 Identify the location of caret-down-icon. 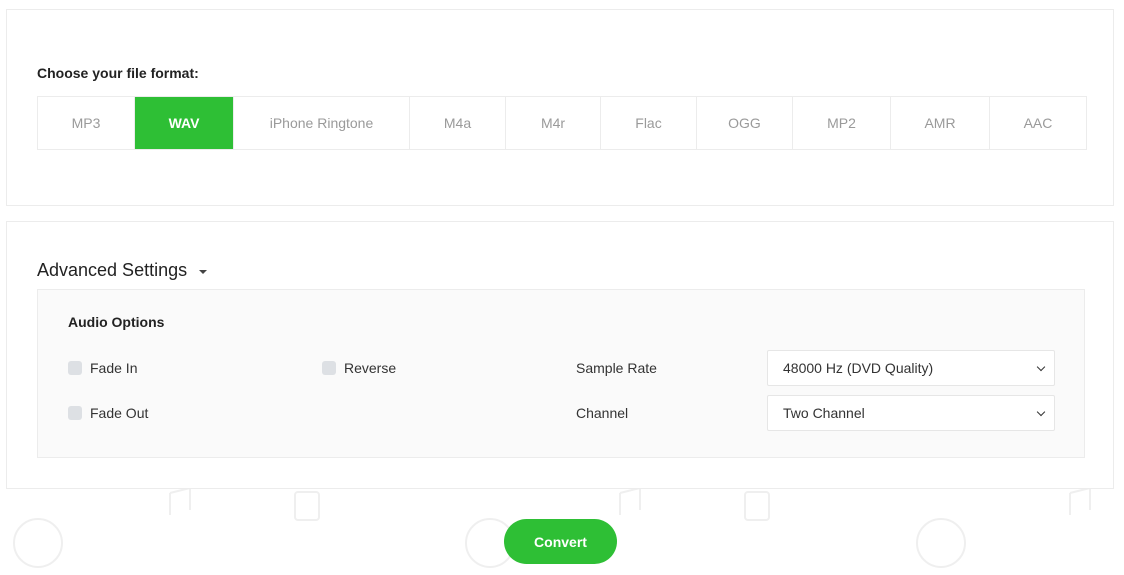
(203, 271).